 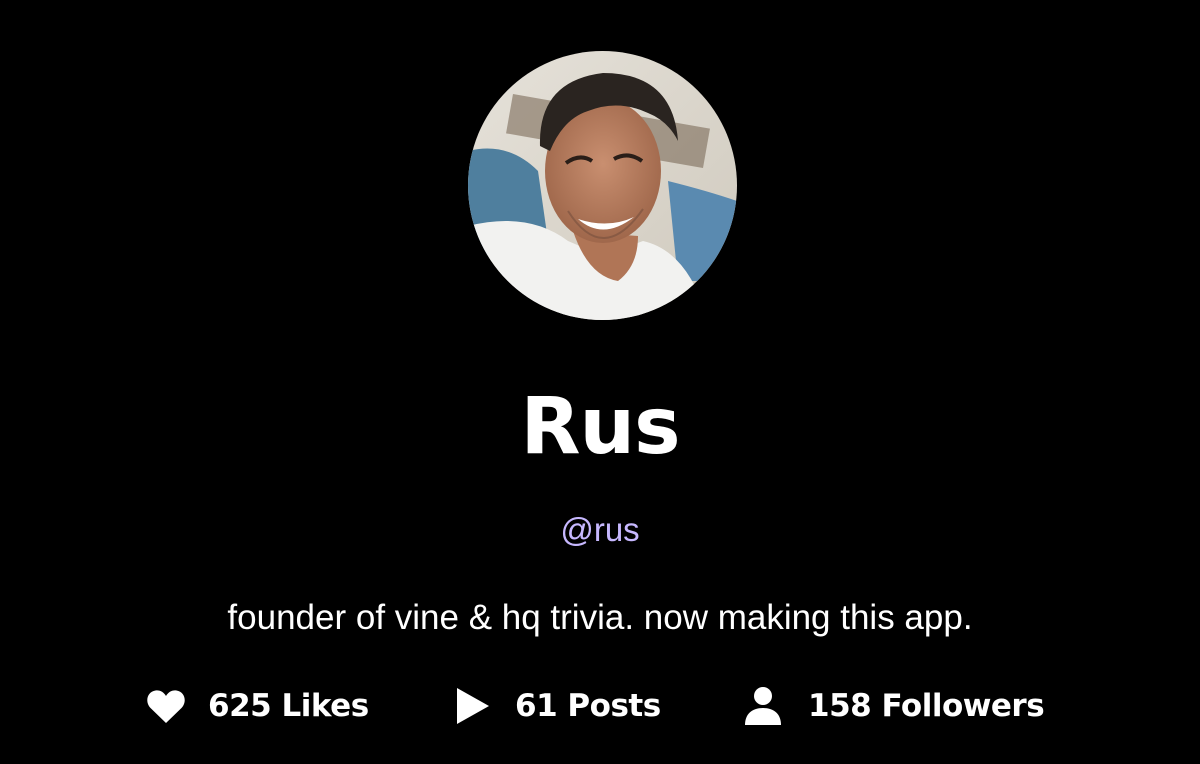 What do you see at coordinates (763, 706) in the screenshot?
I see `person-icon` at bounding box center [763, 706].